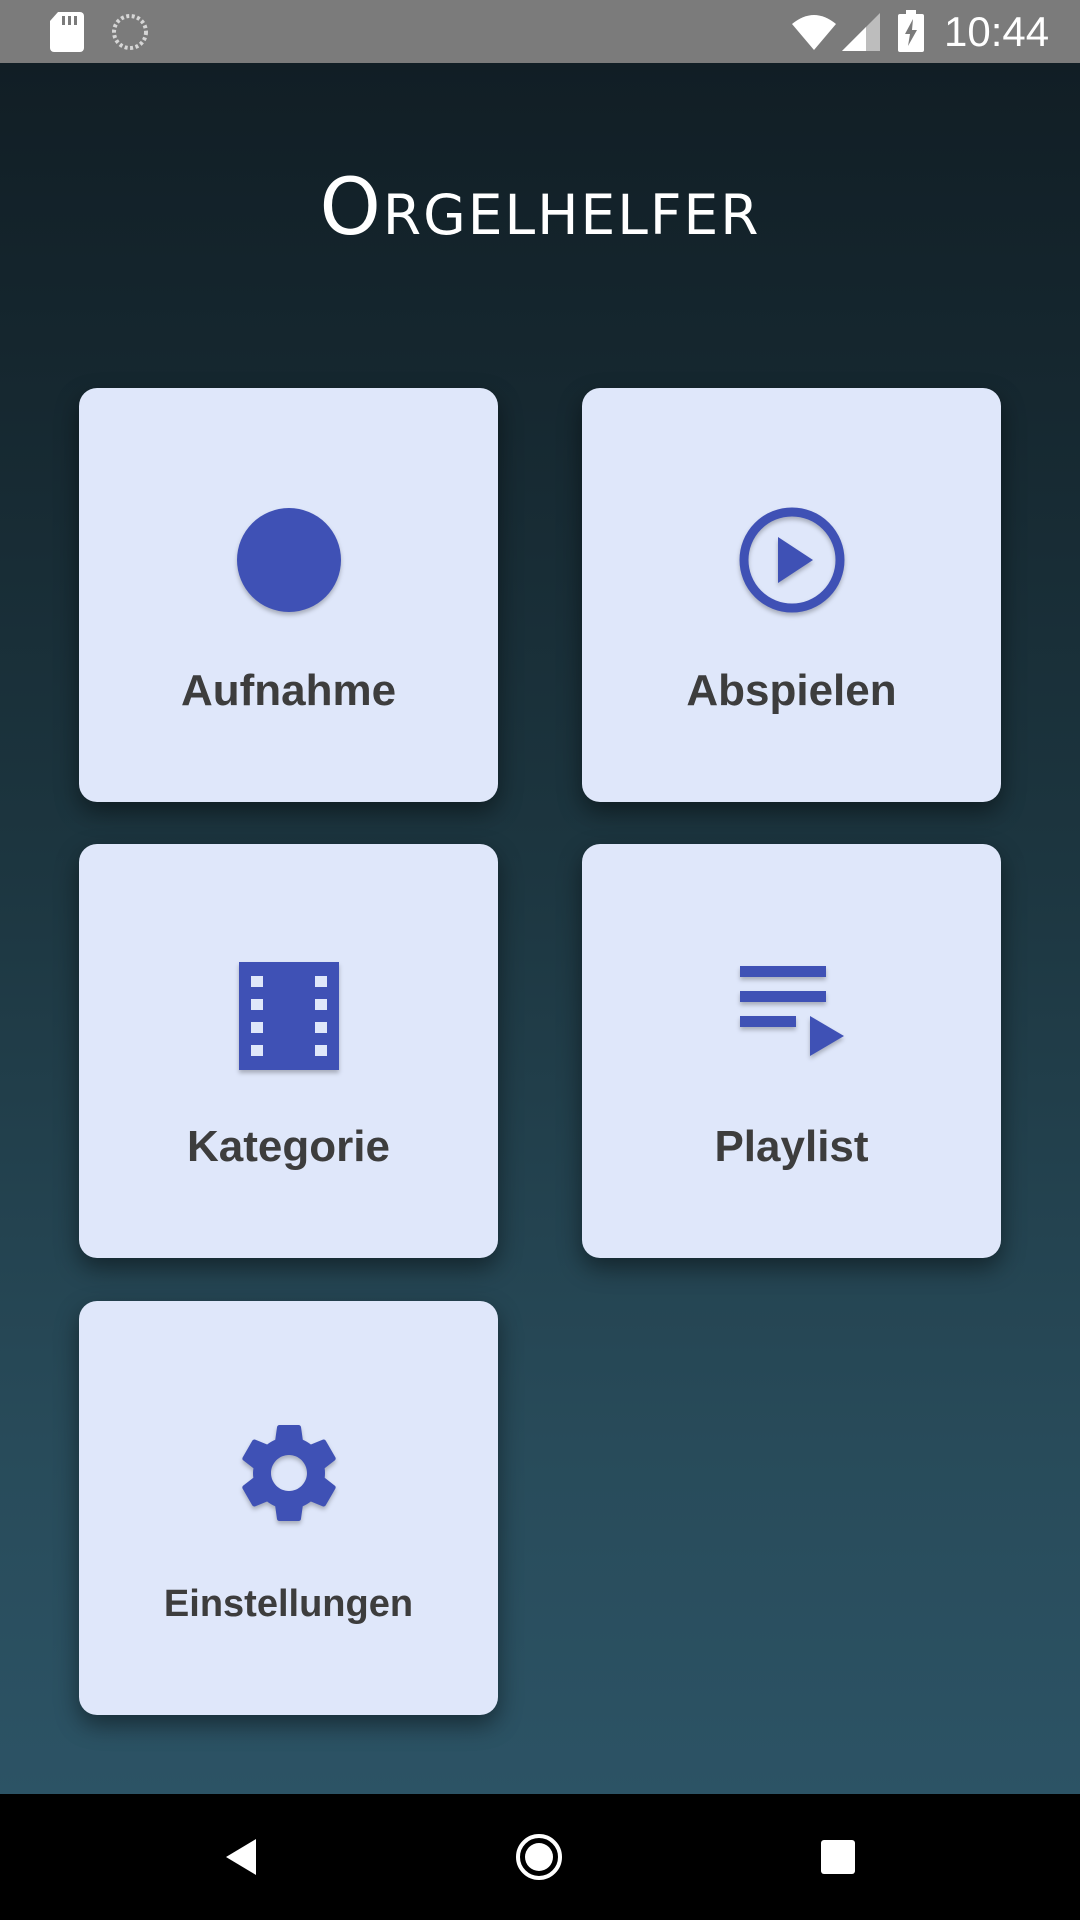 The image size is (1080, 1920). I want to click on signal-icon, so click(861, 32).